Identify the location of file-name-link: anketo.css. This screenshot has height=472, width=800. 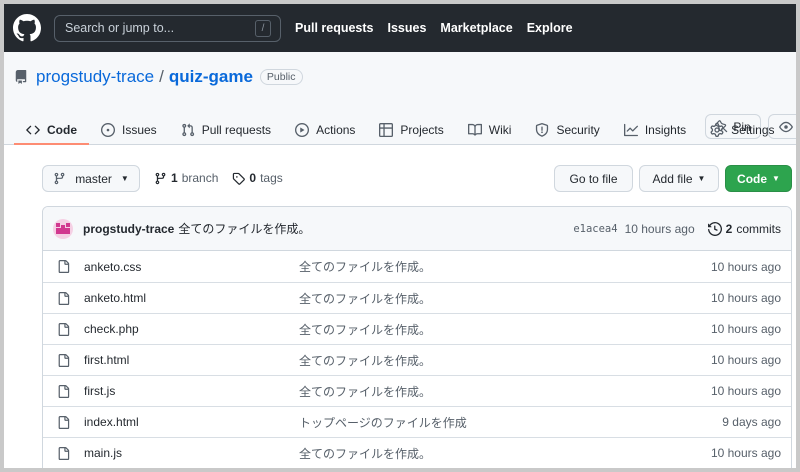
(112, 267).